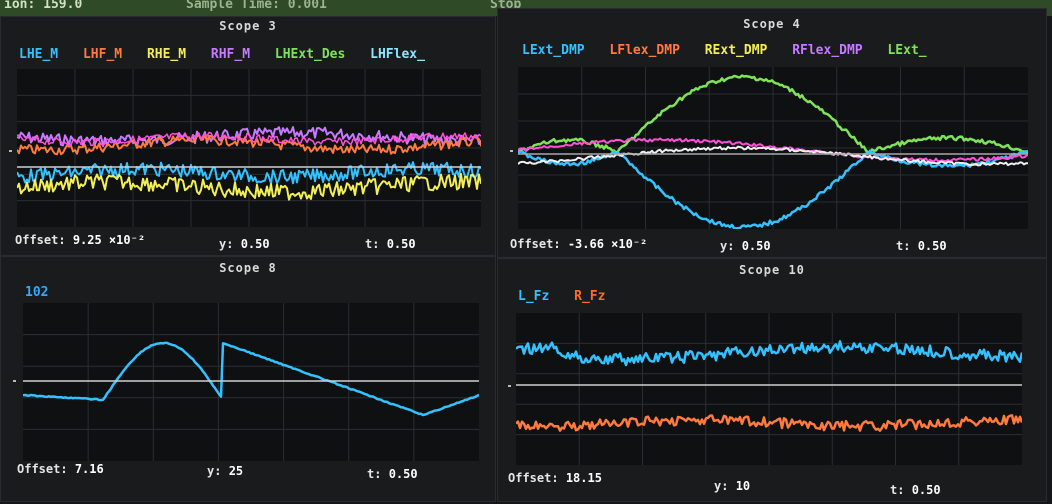  Describe the element at coordinates (225, 471) in the screenshot. I see `y-readout: y: 25` at that location.